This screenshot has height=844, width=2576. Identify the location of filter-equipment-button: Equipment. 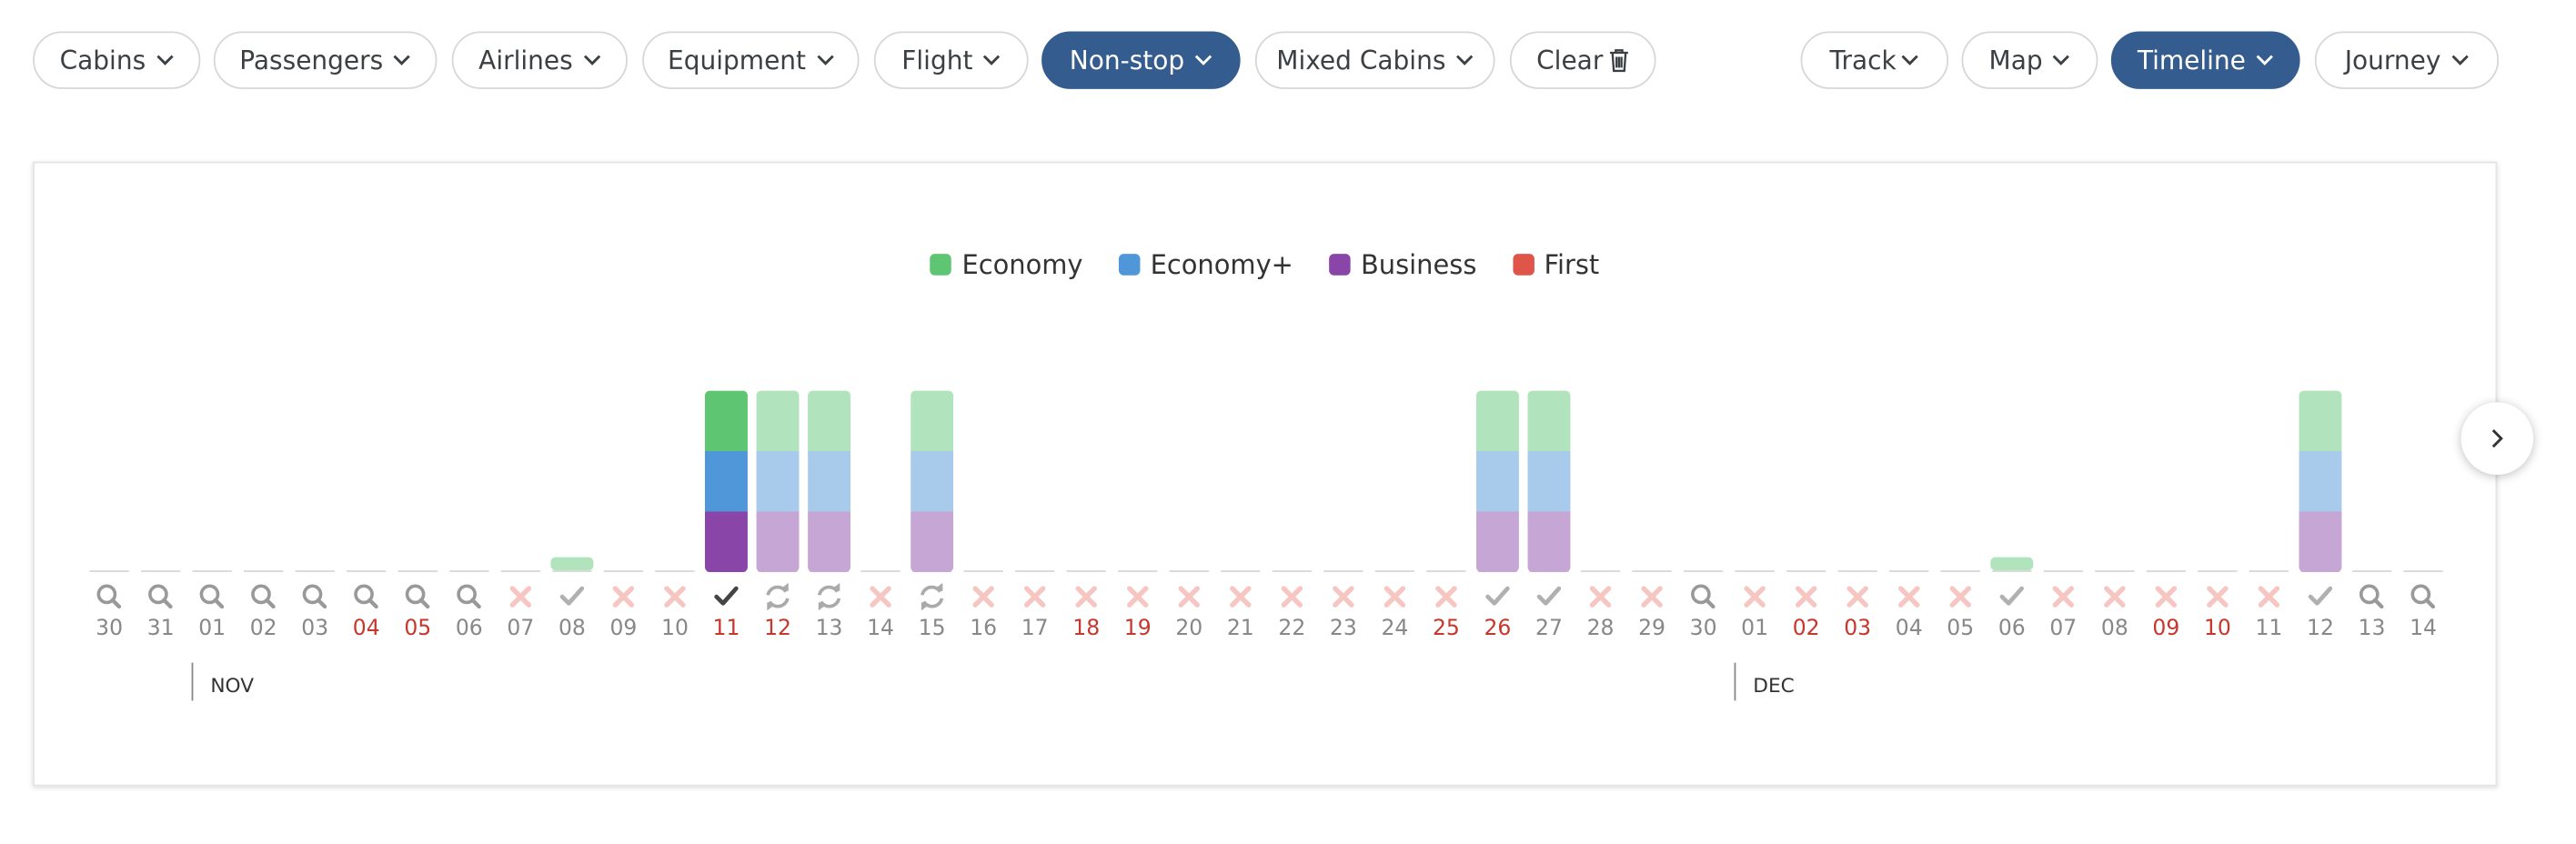
(751, 60).